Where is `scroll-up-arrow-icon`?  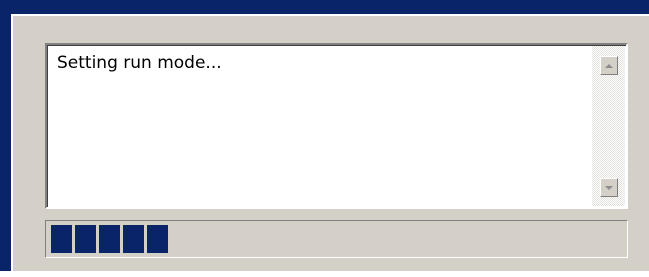 scroll-up-arrow-icon is located at coordinates (609, 65).